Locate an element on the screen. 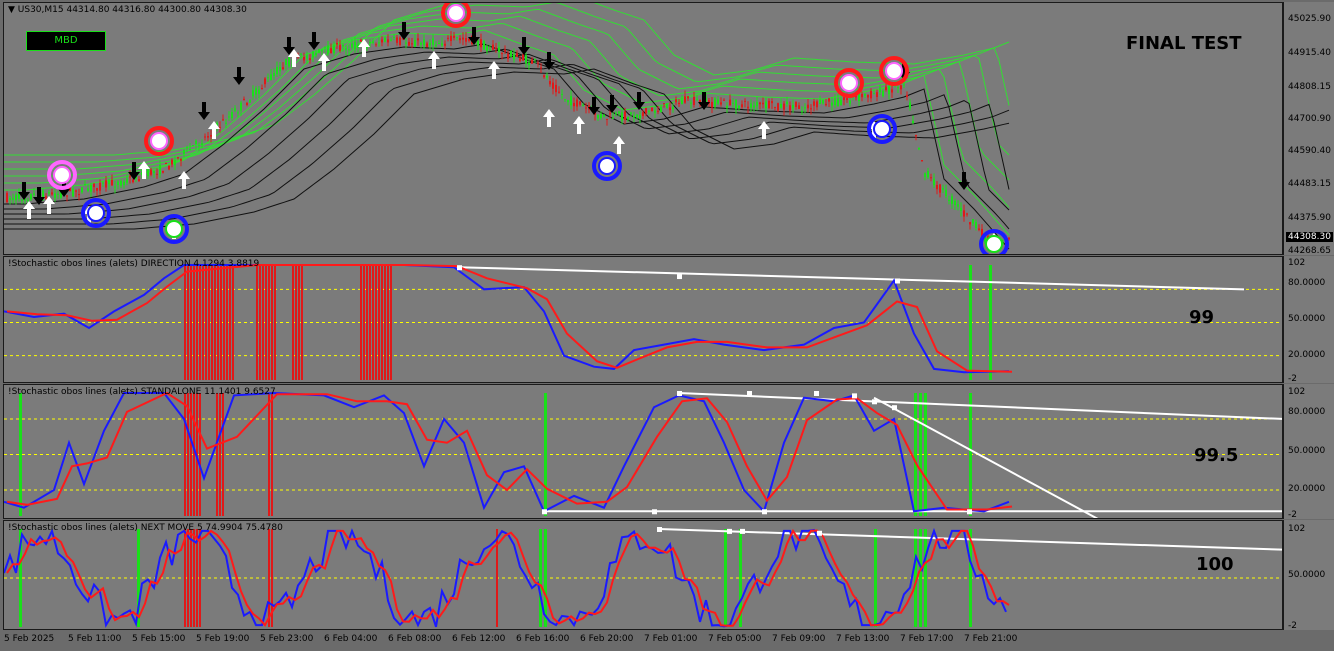 The image size is (1334, 651). time-axis-label: 5 Feb 19:00 is located at coordinates (223, 639).